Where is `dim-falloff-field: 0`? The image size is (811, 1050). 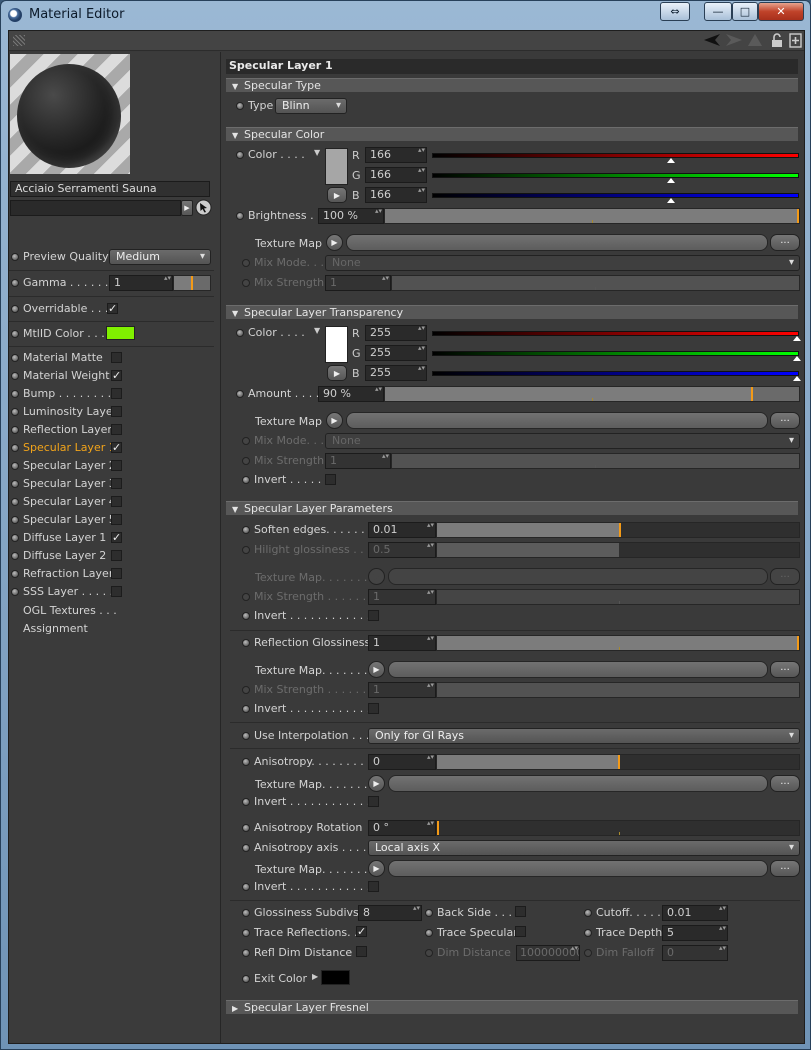 dim-falloff-field: 0 is located at coordinates (695, 953).